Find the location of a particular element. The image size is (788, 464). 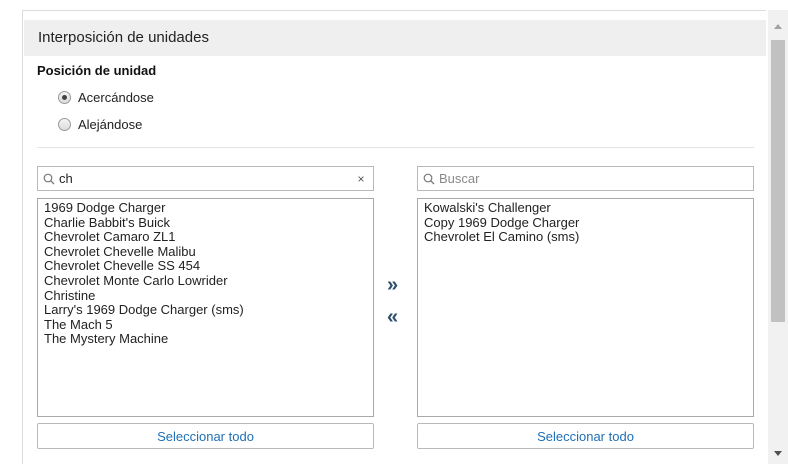

list-item: Copy 1969 Dodge Charger is located at coordinates (585, 223).